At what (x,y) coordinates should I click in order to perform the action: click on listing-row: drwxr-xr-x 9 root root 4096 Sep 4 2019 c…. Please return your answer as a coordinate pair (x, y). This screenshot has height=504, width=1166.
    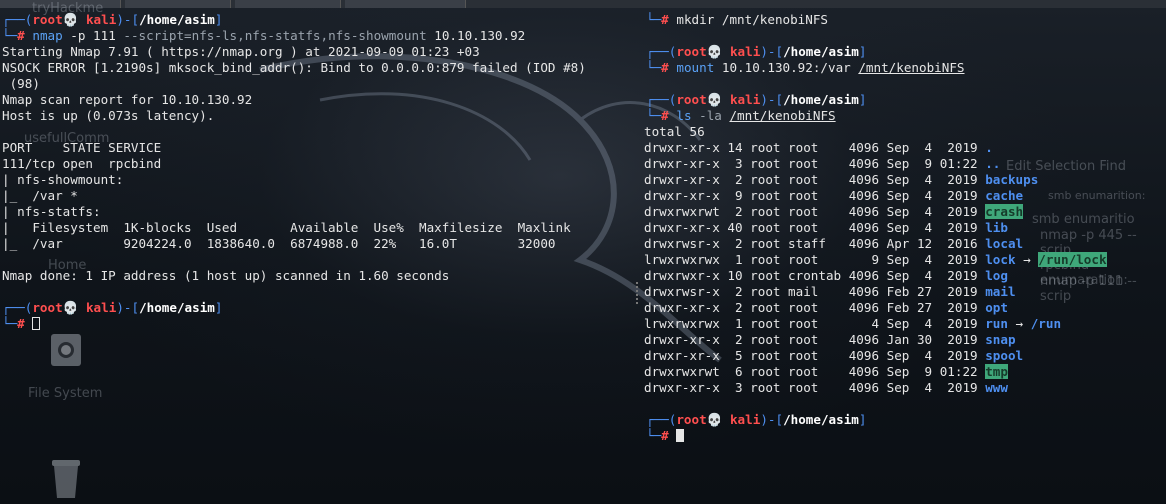
    Looking at the image, I should click on (833, 196).